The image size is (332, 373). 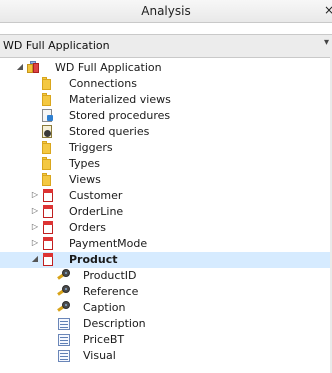 What do you see at coordinates (166, 68) in the screenshot?
I see `tree-root: ◢ WD Full Application` at bounding box center [166, 68].